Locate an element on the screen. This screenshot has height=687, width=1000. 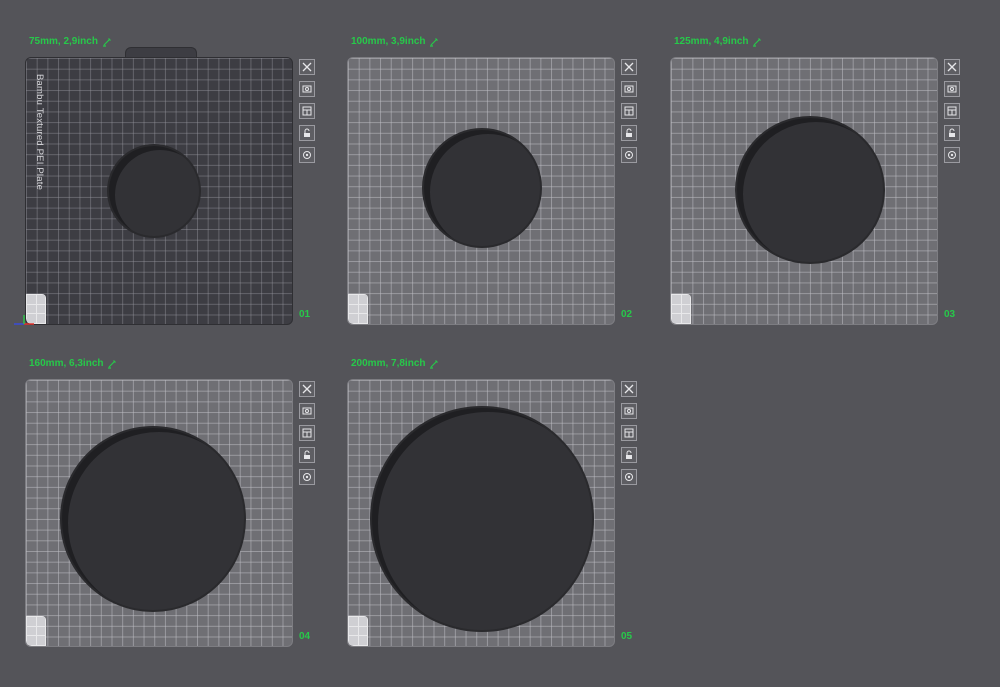
plate-05: 200mm, 7,8inch 05 is located at coordinates (497, 507).